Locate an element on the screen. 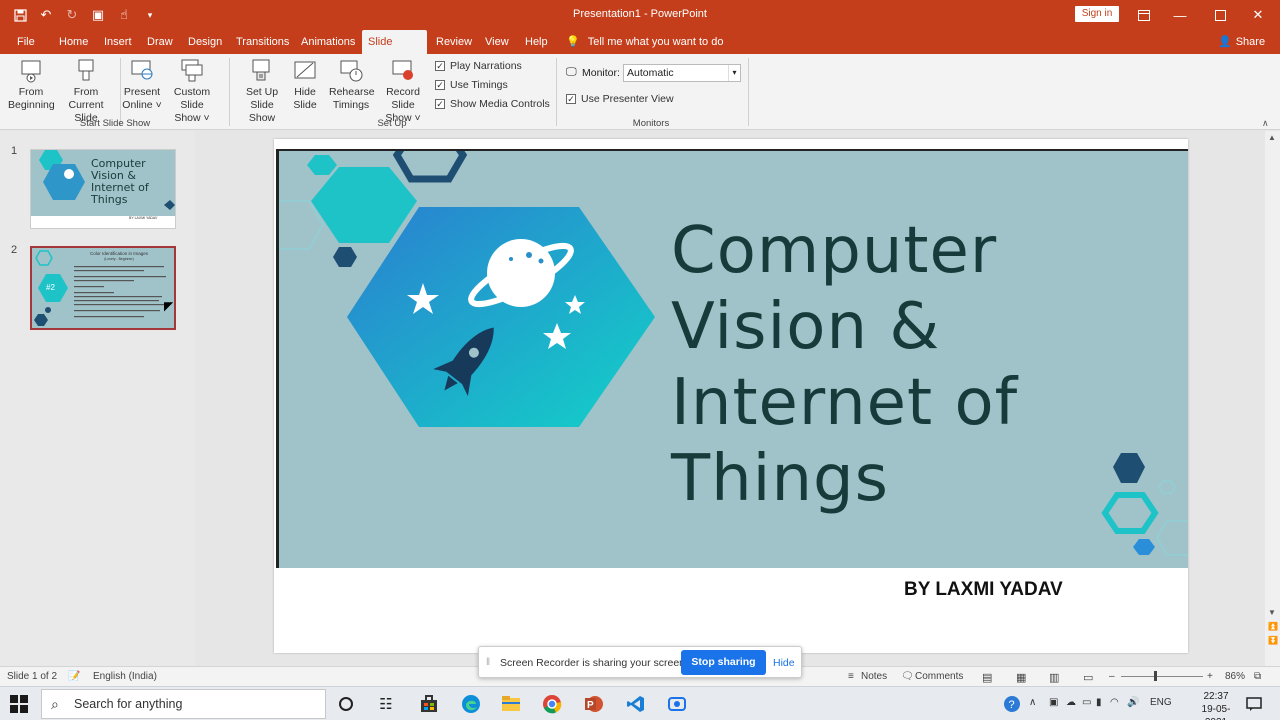 Image resolution: width=1280 pixels, height=720 pixels. from-current-slide-button: From Current Slide is located at coordinates (86, 91).